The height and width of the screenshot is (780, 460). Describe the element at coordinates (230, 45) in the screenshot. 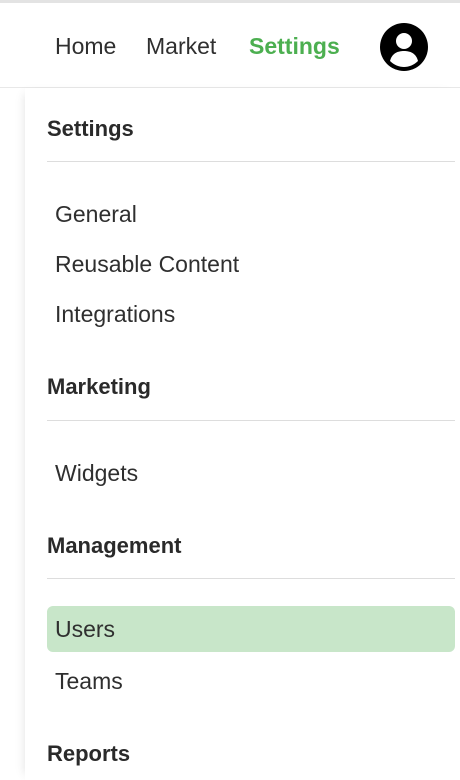

I see `top-nav: Home Market Settings` at that location.